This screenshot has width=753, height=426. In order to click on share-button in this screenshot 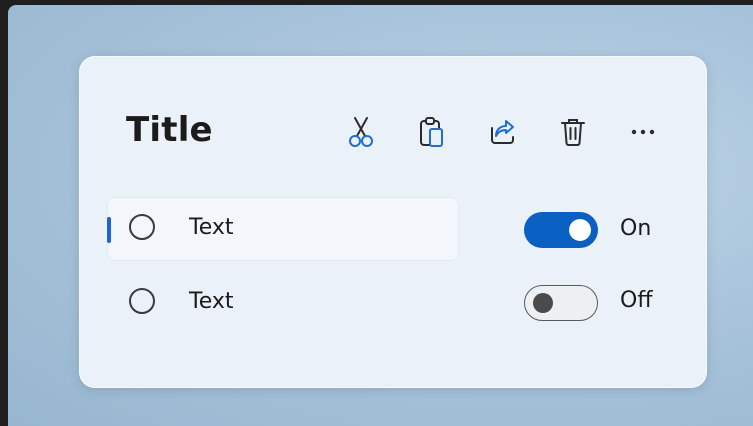, I will do `click(503, 132)`.